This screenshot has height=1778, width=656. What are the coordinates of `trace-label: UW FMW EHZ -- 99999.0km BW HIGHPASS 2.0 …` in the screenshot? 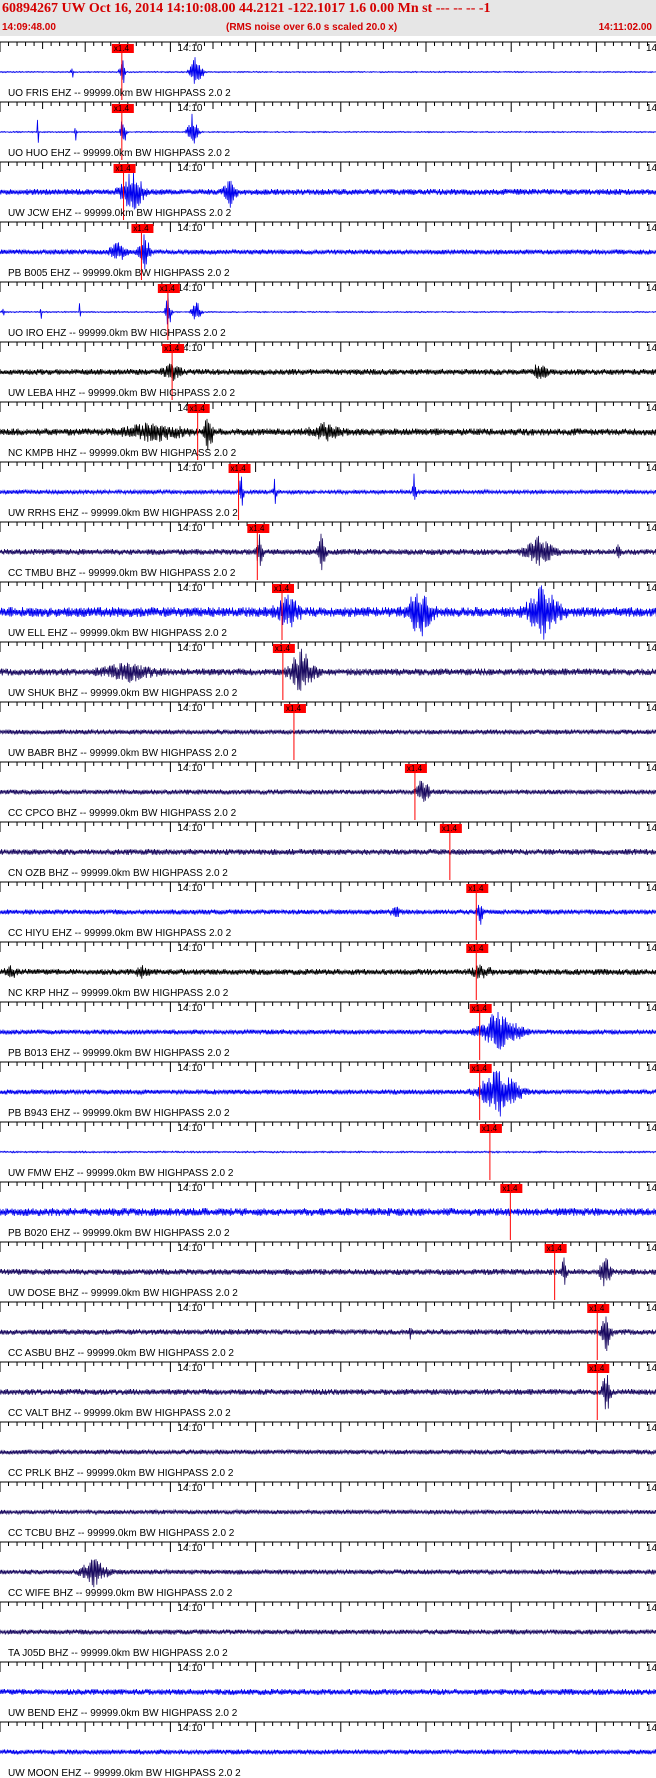 It's located at (121, 1173).